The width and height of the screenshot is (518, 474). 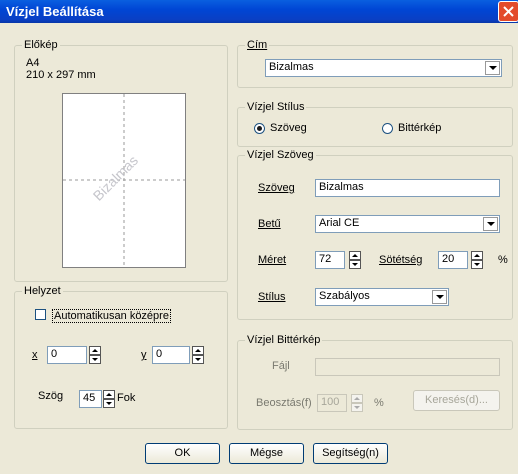 I want to click on preview-group-label: Előkép, so click(x=41, y=45).